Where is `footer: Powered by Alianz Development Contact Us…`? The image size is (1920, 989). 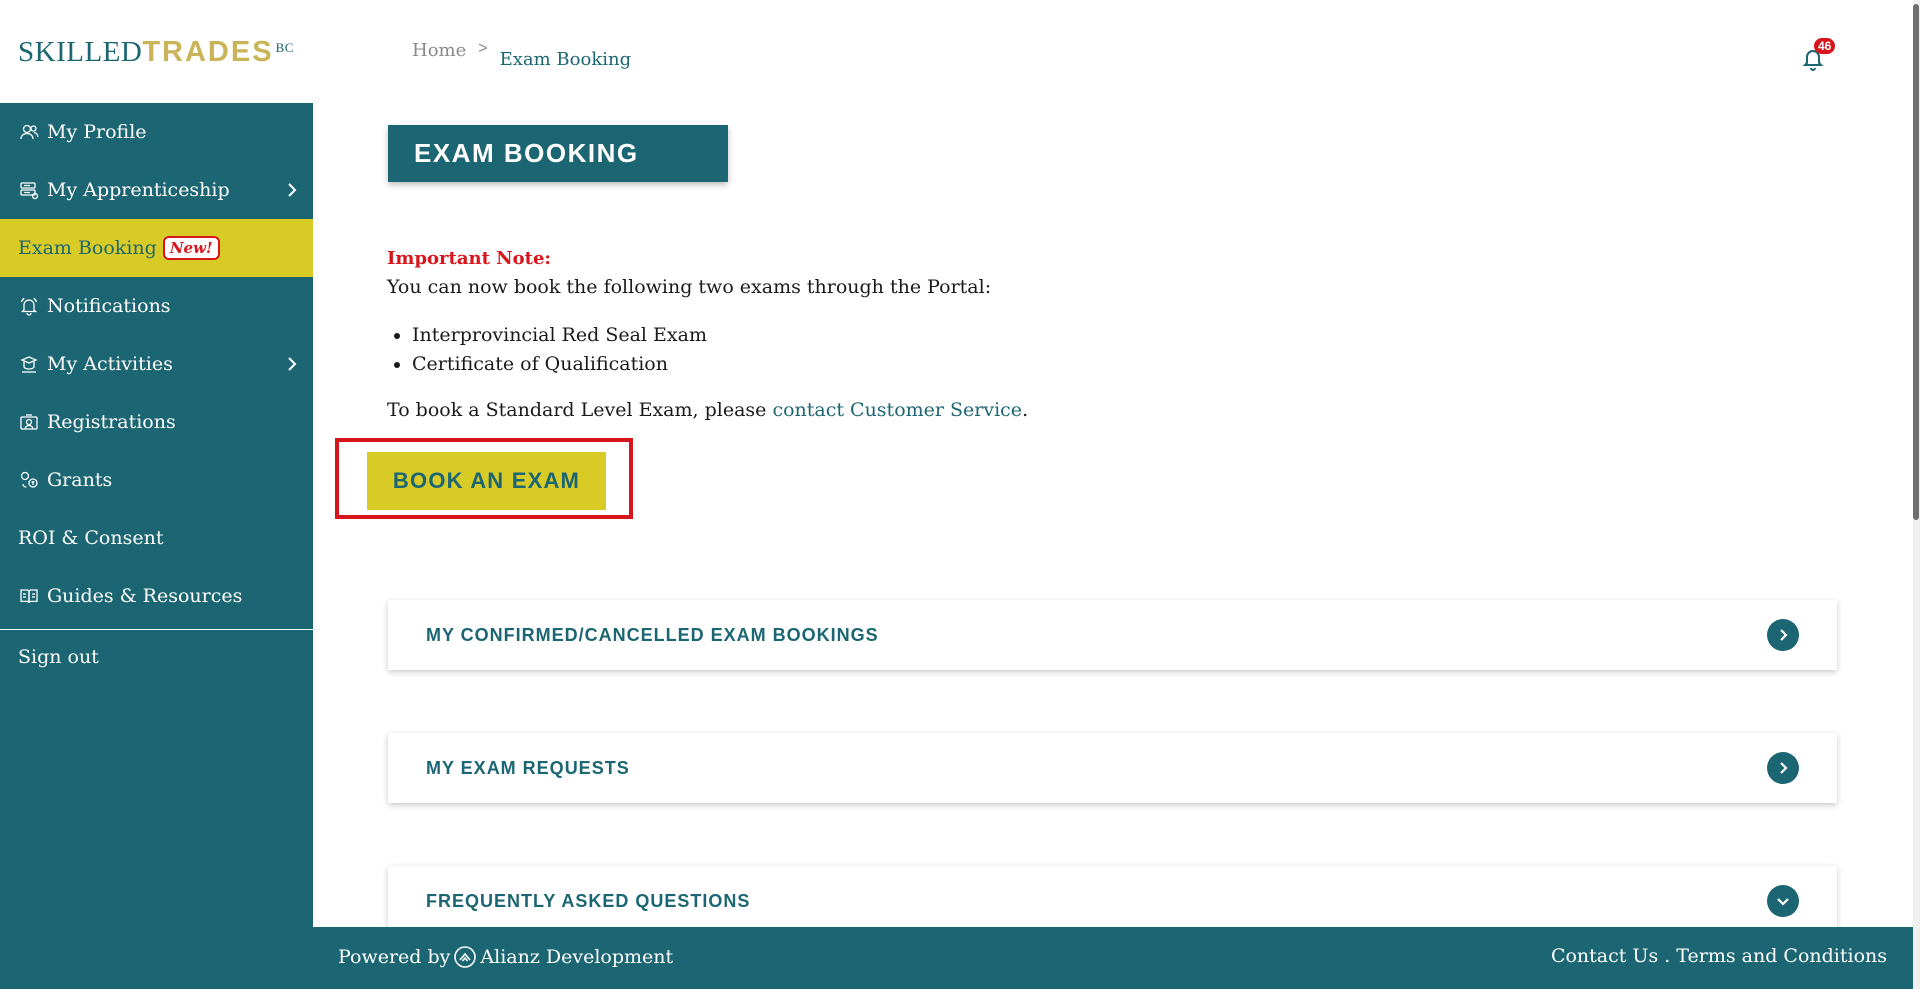
footer: Powered by Alianz Development Contact Us… is located at coordinates (1116, 958).